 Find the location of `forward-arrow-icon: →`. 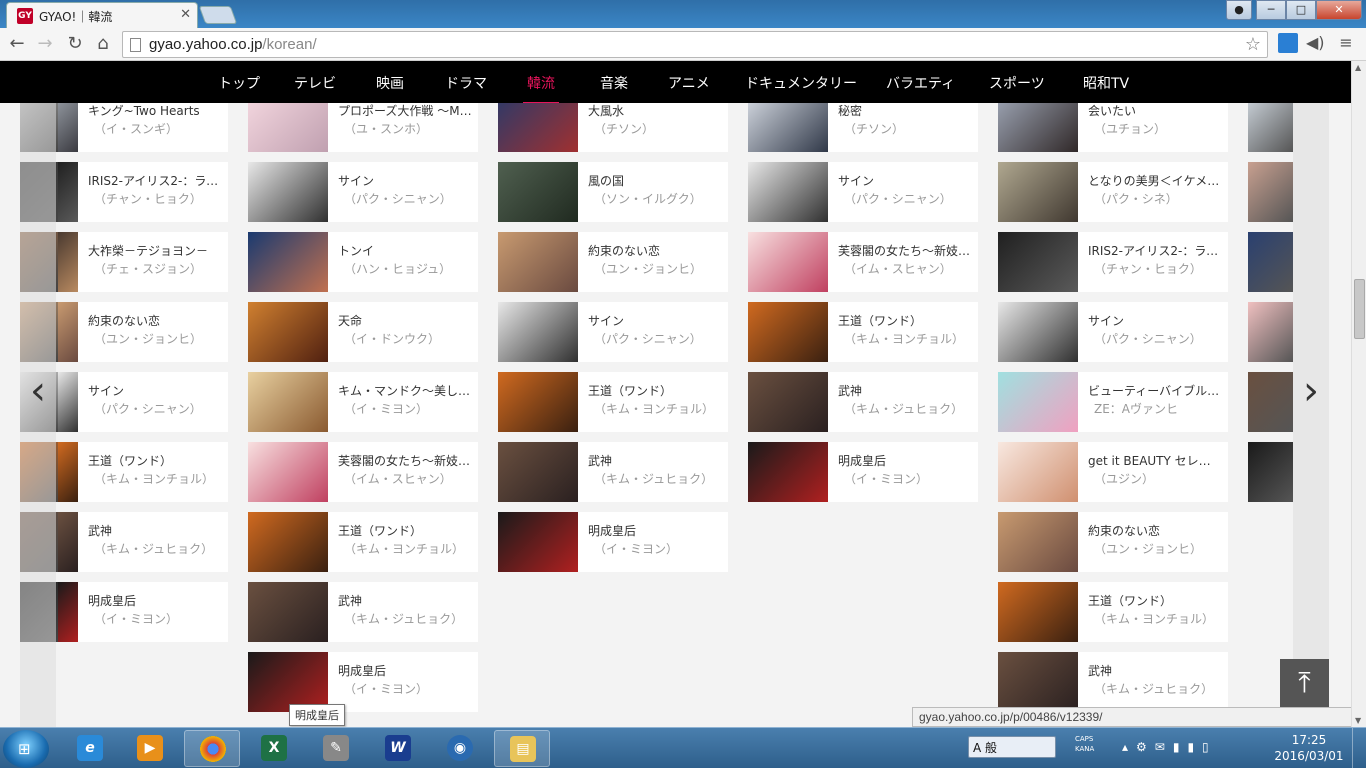

forward-arrow-icon: → is located at coordinates (45, 44).